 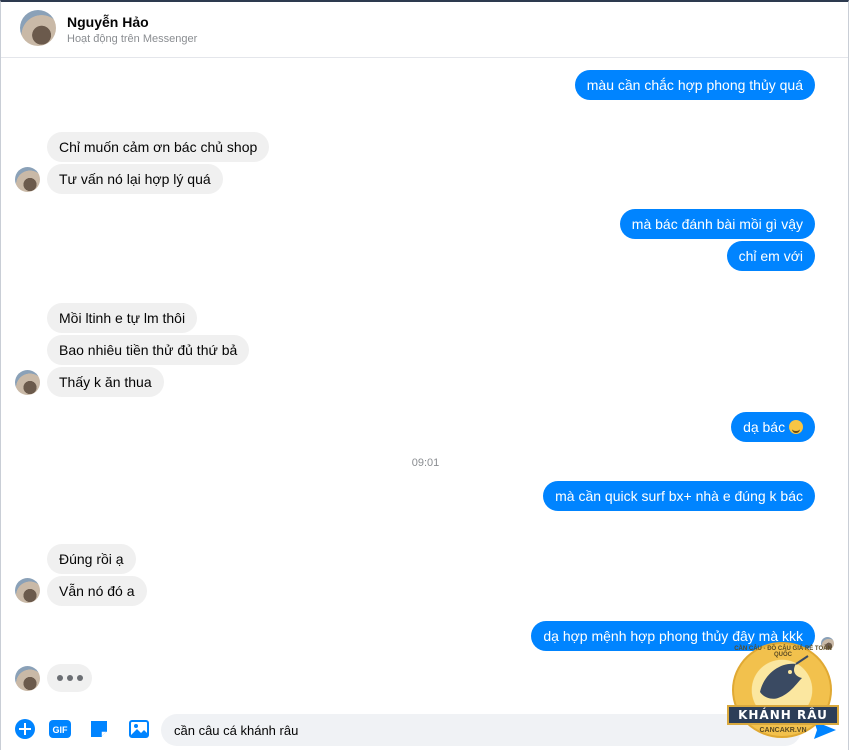 I want to click on sticker-icon, so click(x=99, y=729).